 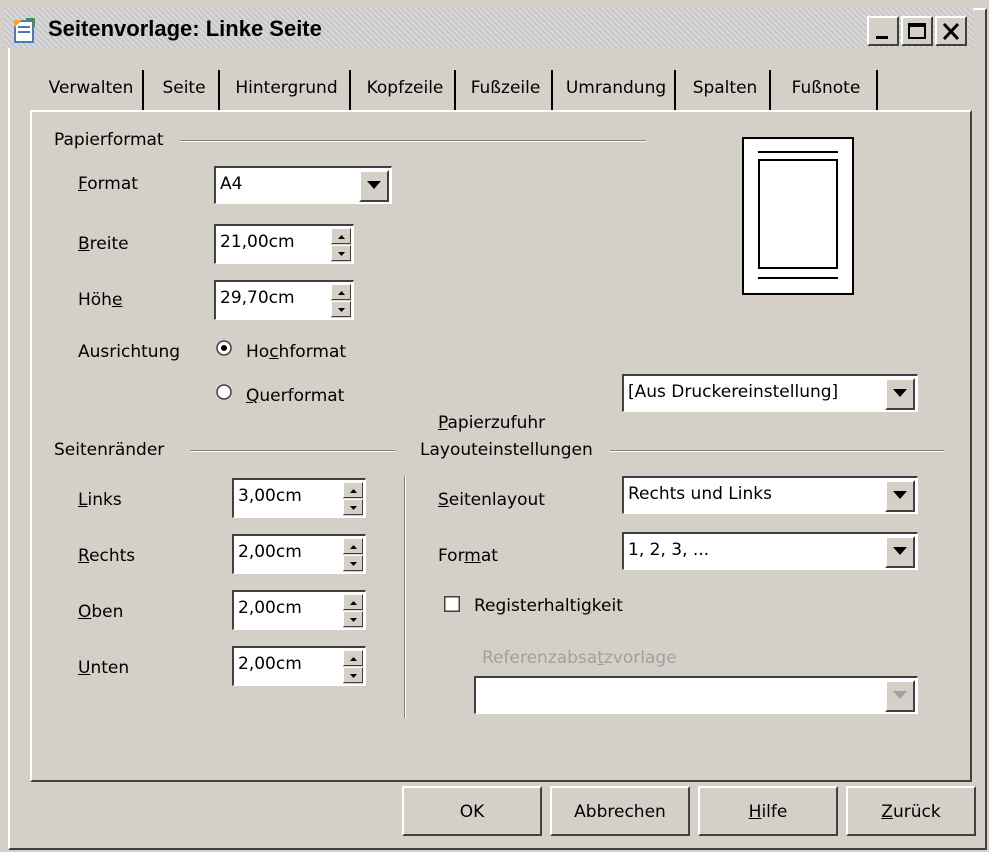 I want to click on orientation-label: Ausrichtung, so click(x=129, y=352).